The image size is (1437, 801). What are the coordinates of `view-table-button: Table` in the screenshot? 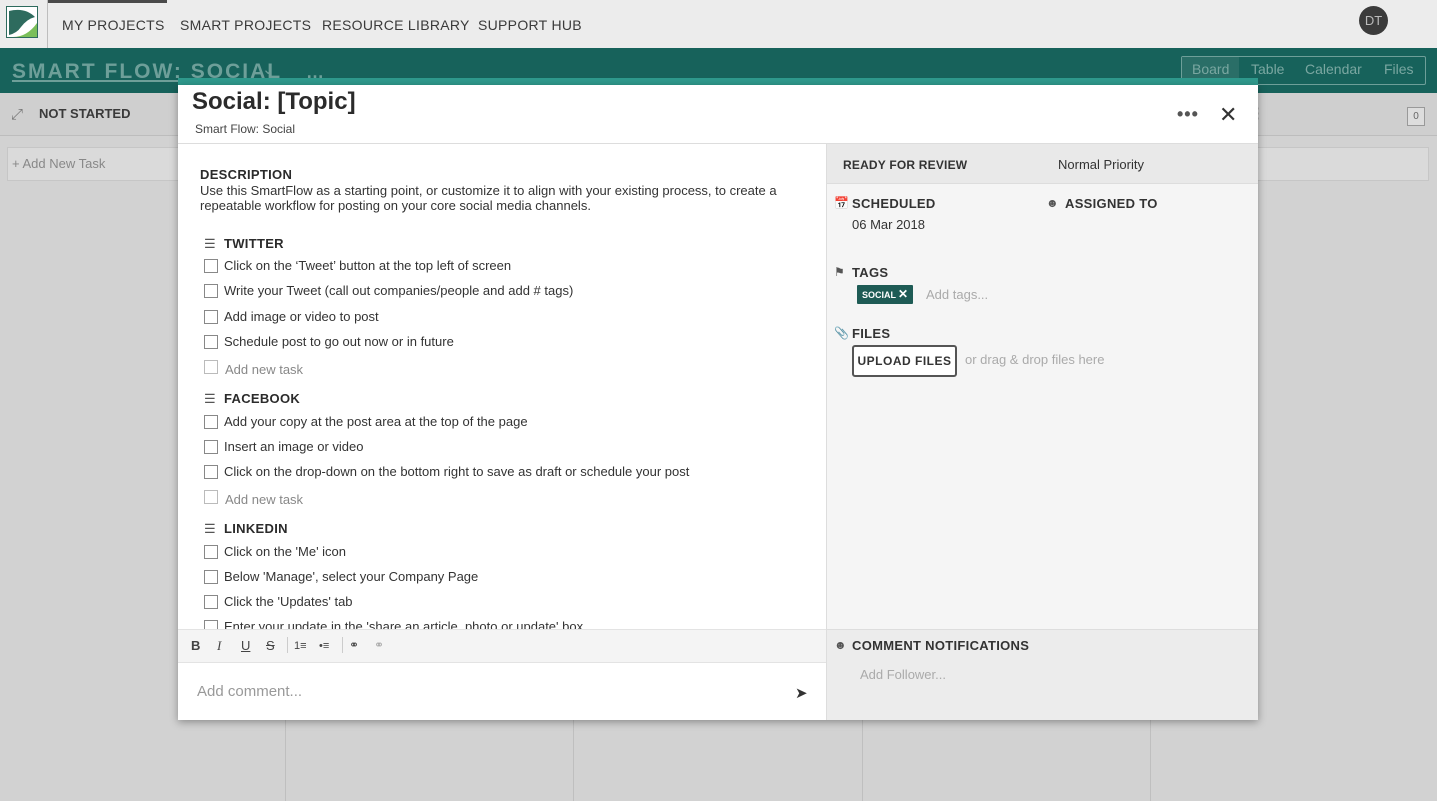 It's located at (1267, 69).